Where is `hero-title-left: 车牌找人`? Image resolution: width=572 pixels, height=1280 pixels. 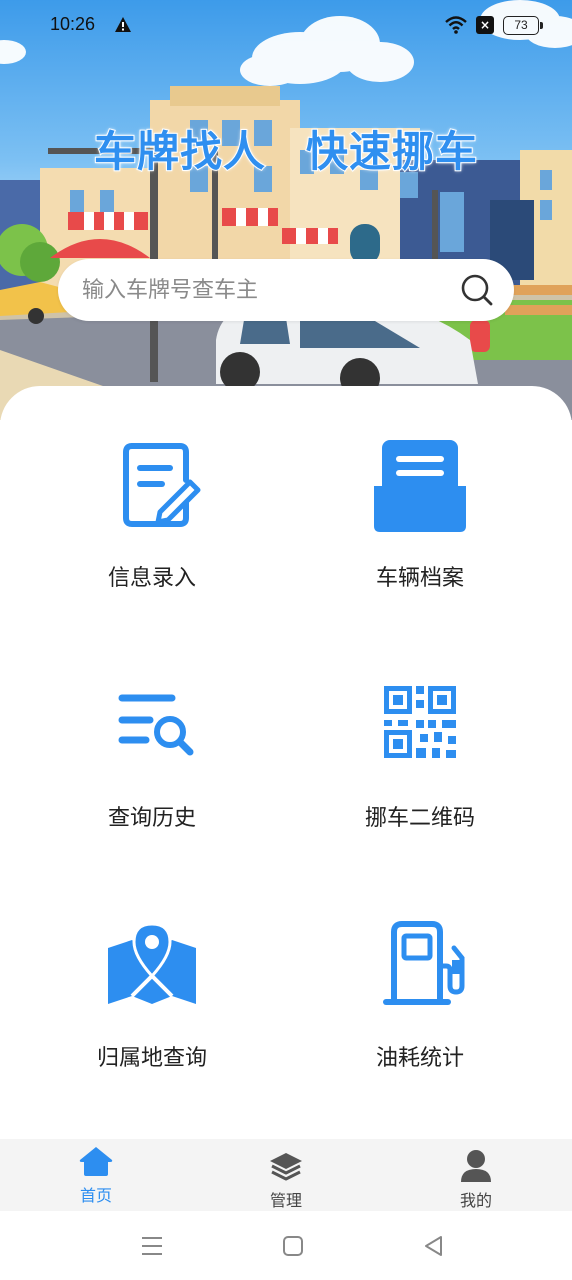
hero-title-left: 车牌找人 is located at coordinates (179, 151).